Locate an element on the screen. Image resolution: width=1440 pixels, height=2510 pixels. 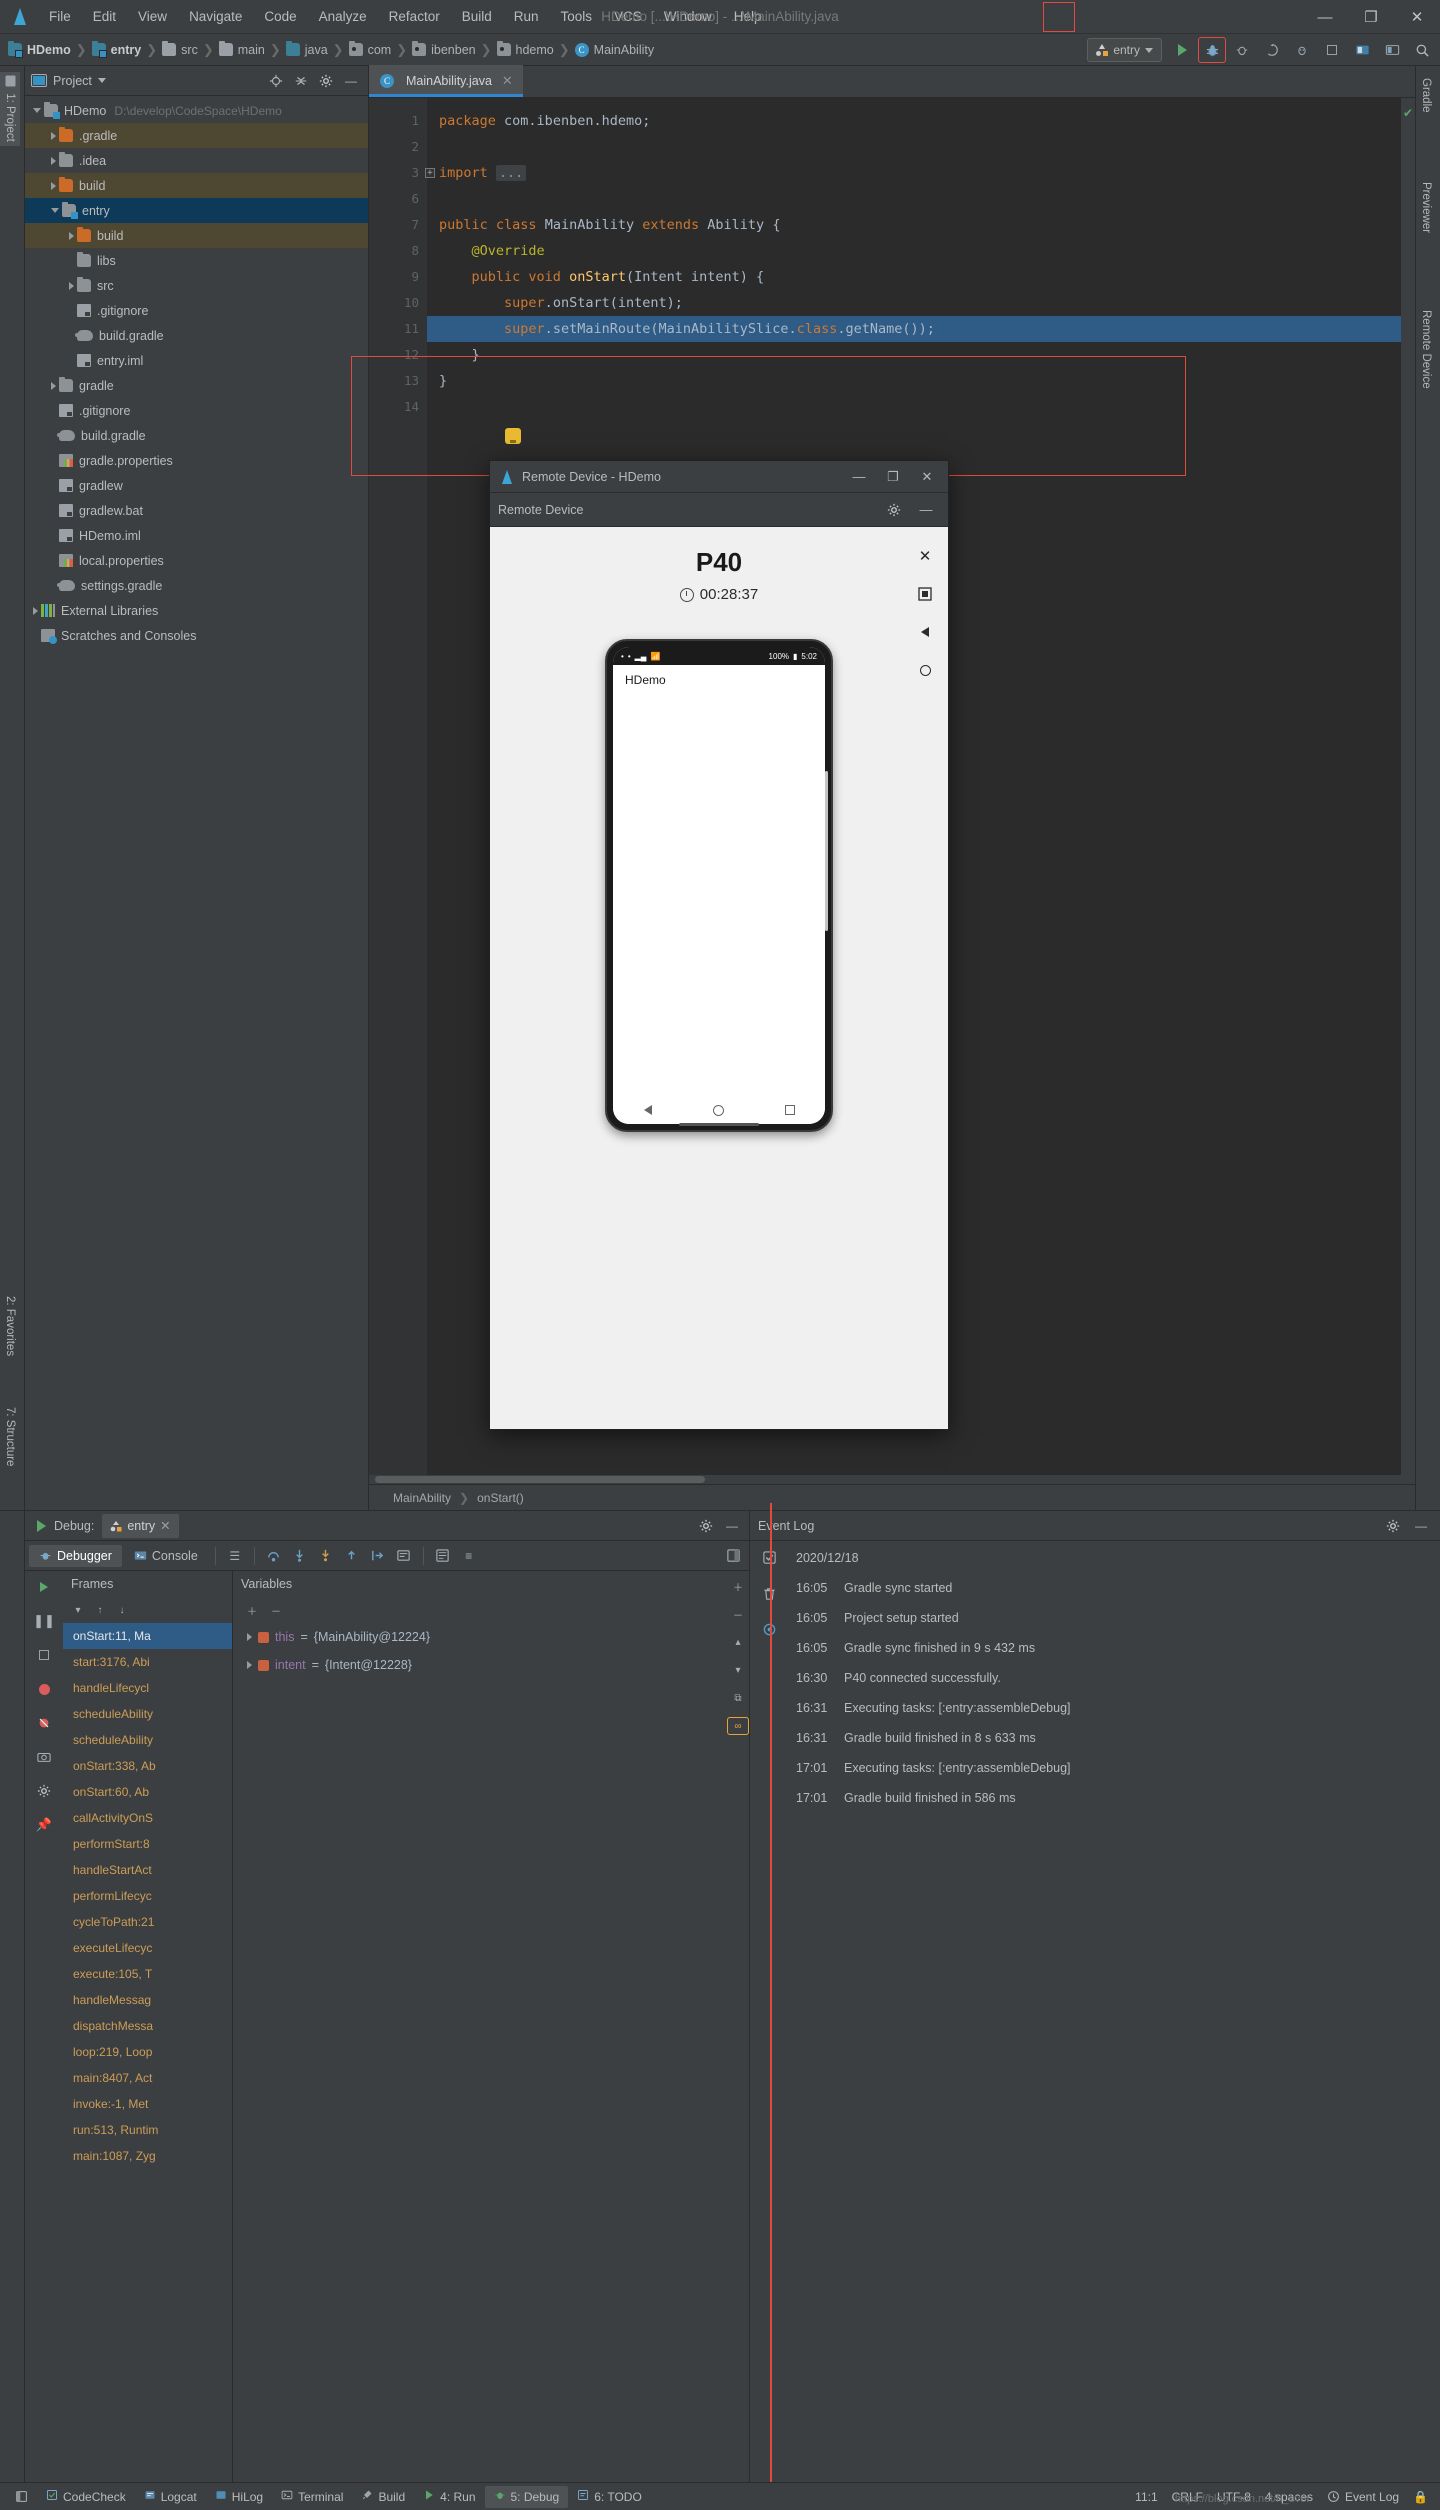
inspect-icon: ∞ is located at coordinates (738, 1726).